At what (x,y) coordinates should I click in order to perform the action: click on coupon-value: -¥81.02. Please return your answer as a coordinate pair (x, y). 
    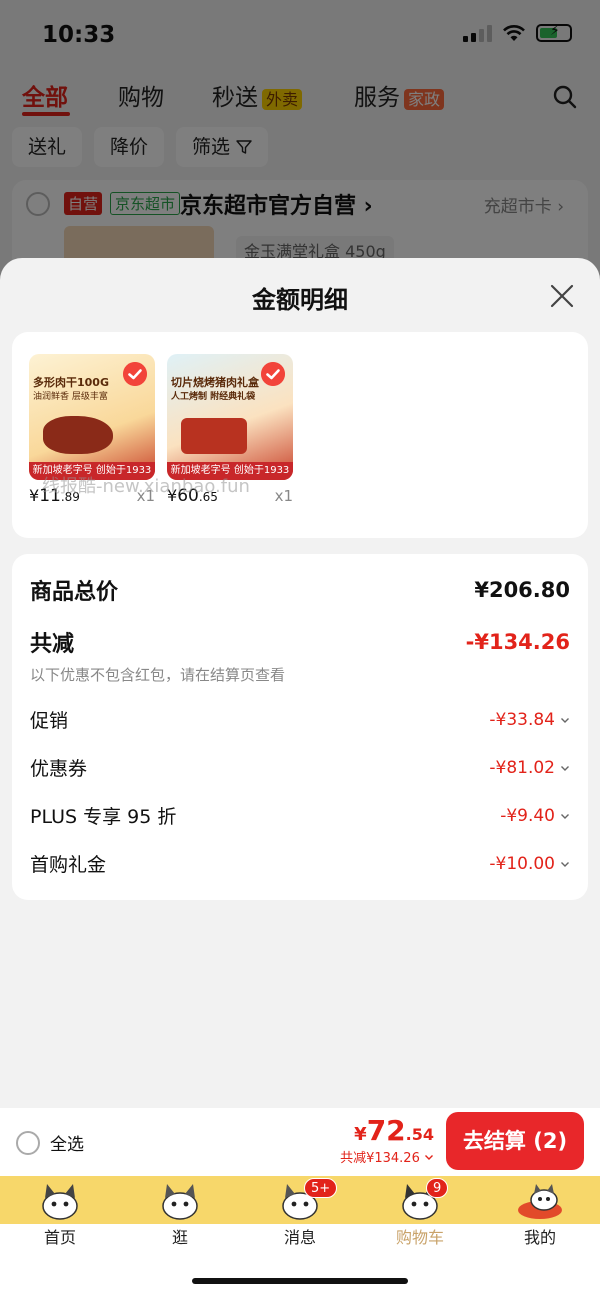
    Looking at the image, I should click on (529, 768).